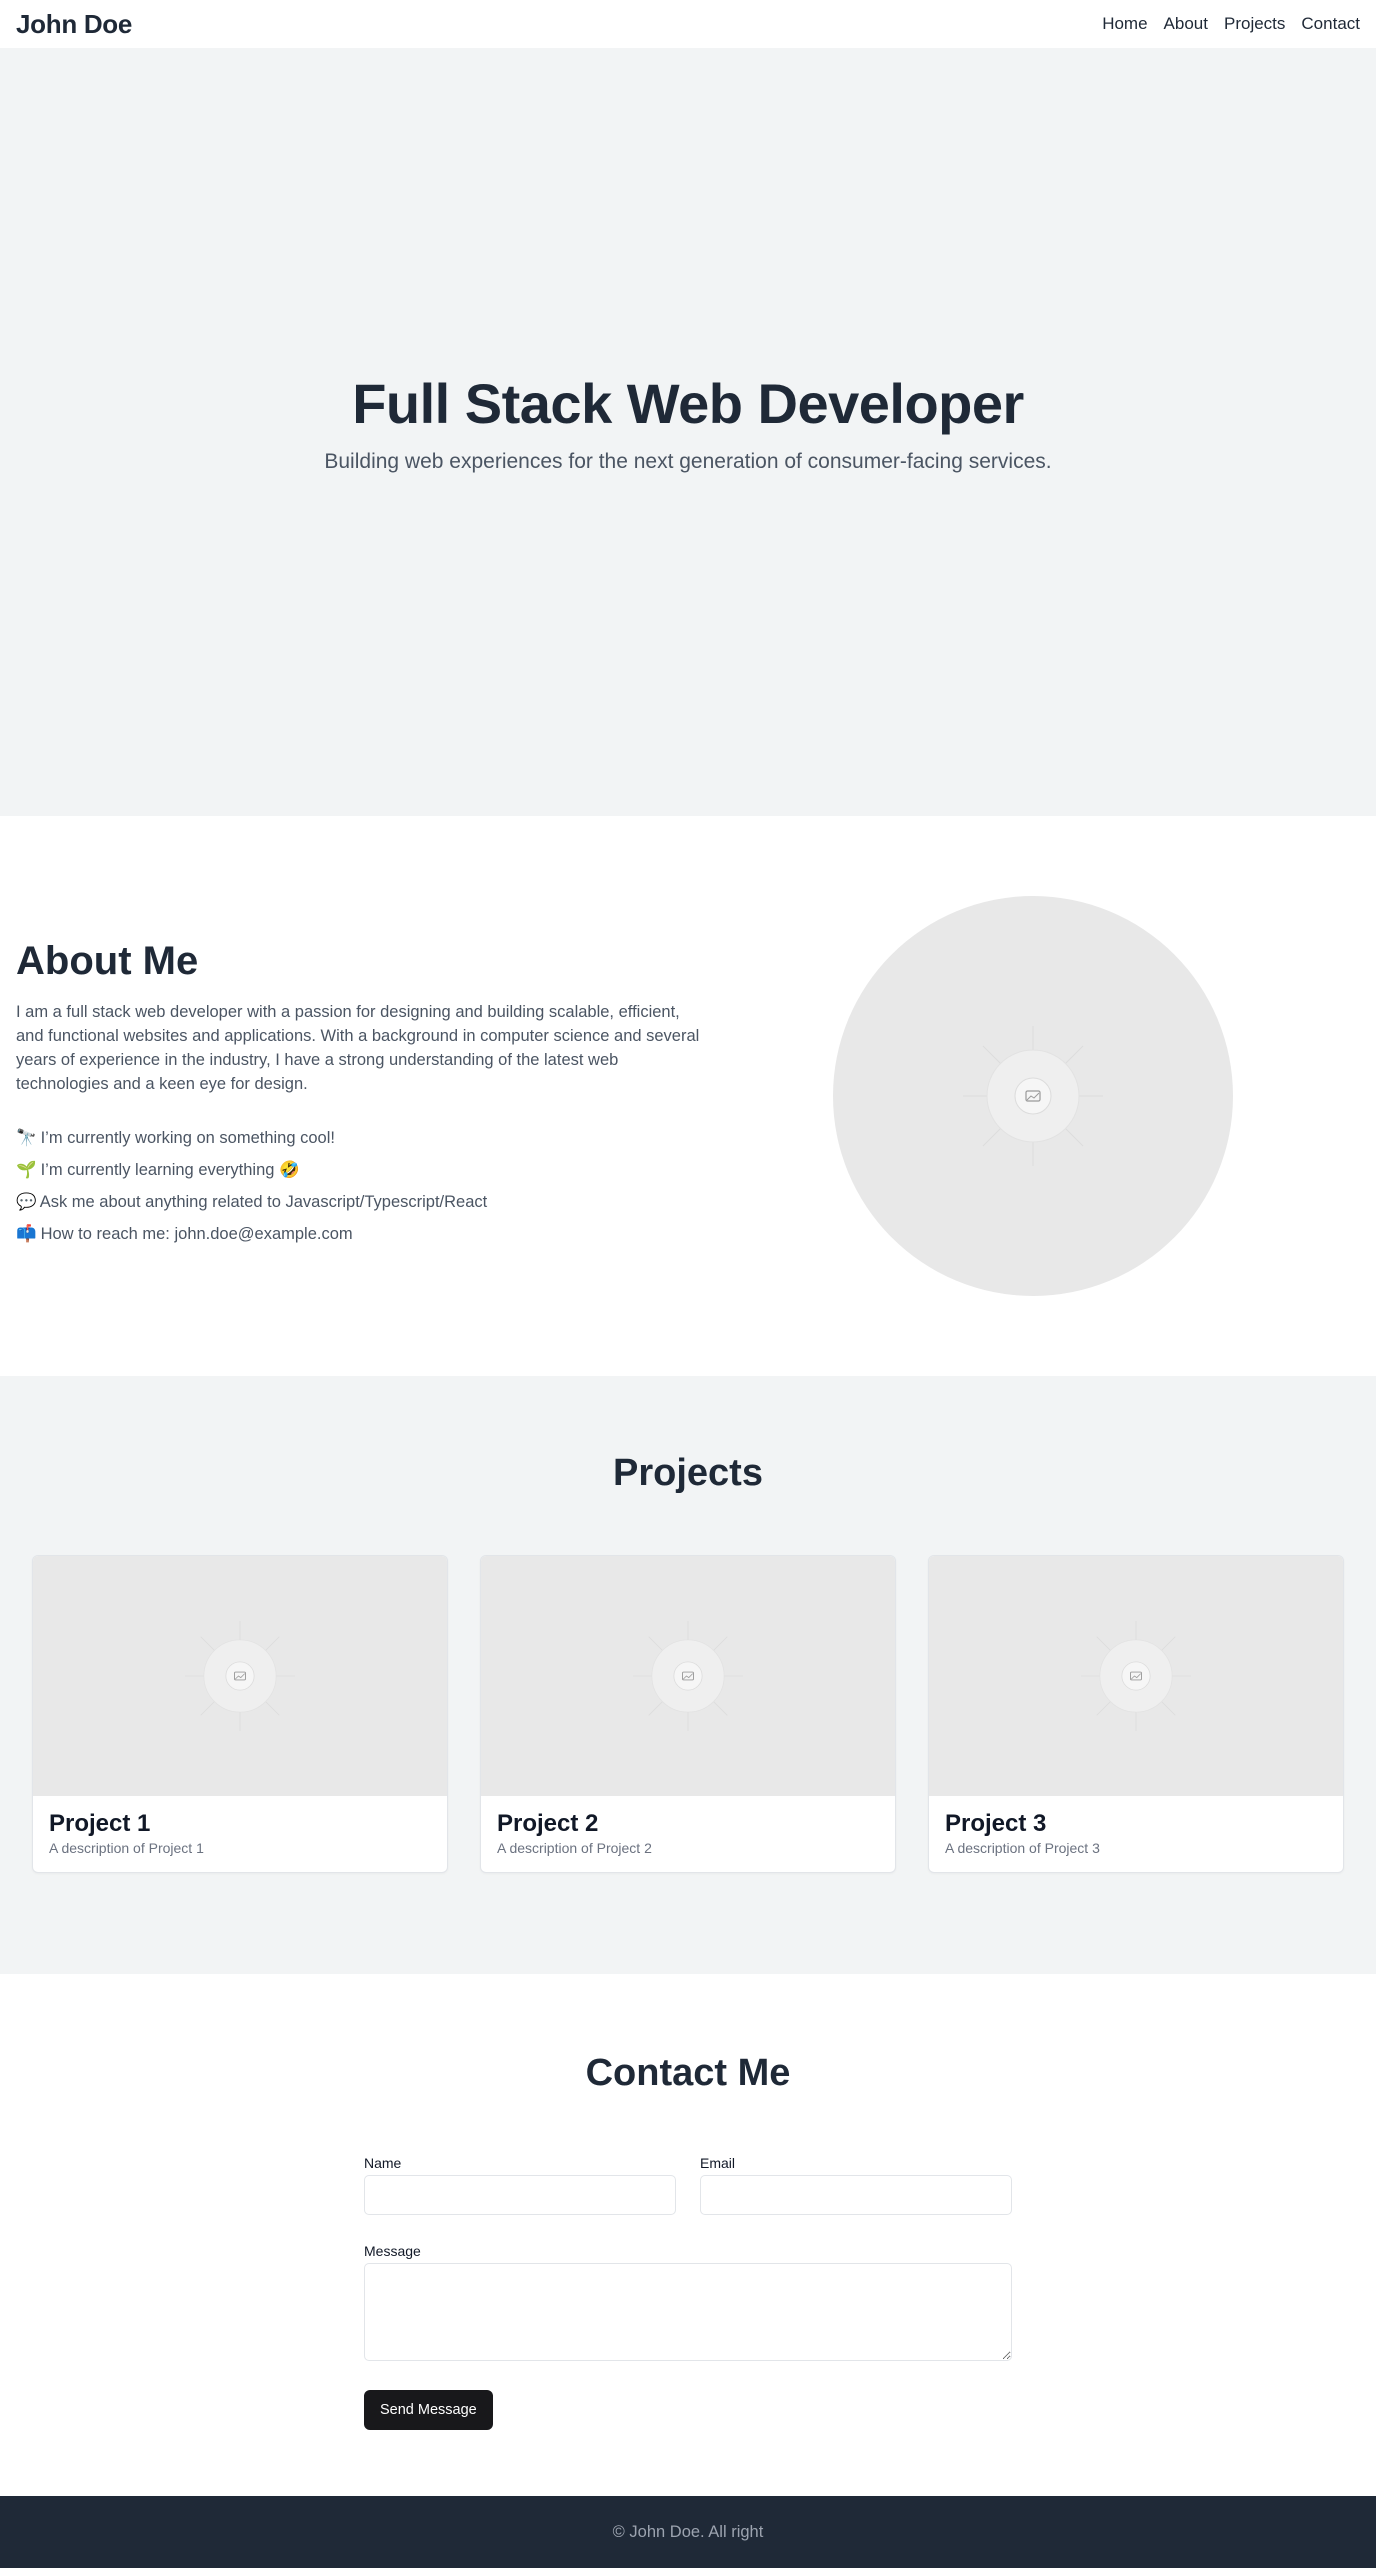 The width and height of the screenshot is (1376, 2568). I want to click on project-card-body: Project 2 A description of Project 2, so click(688, 1833).